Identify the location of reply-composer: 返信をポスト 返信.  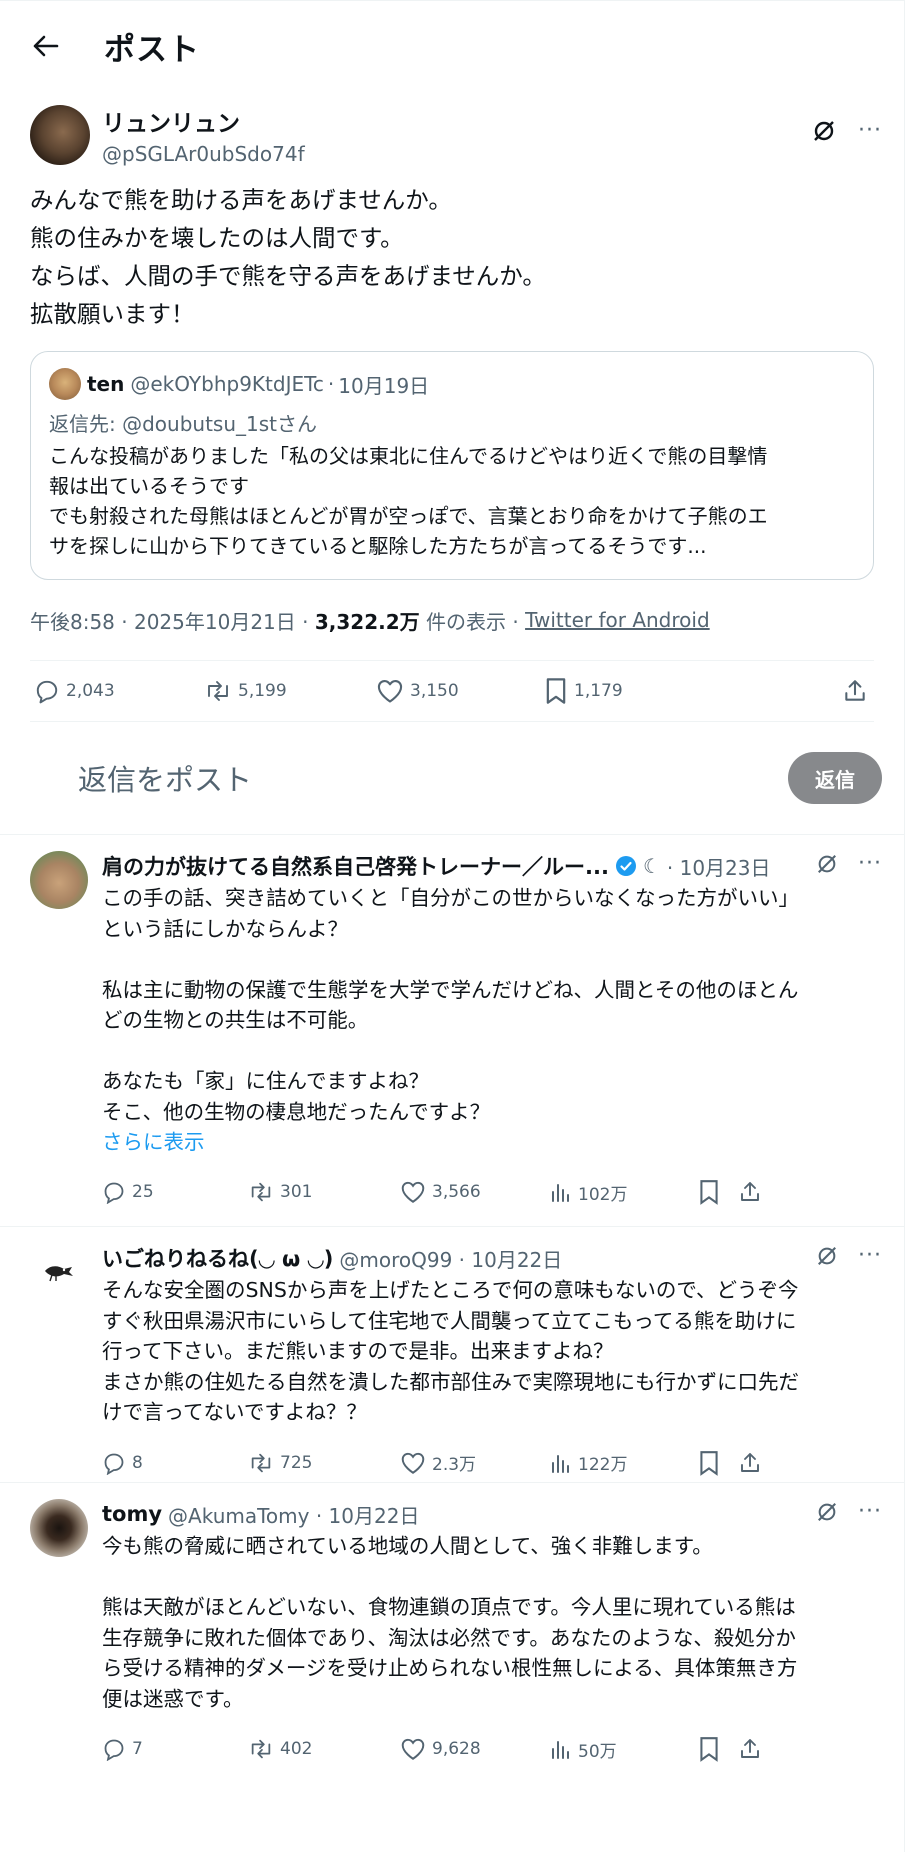
(452, 778).